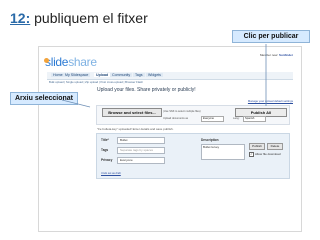  Describe the element at coordinates (212, 119) in the screenshot. I see `privacy-select: Everyone` at that location.